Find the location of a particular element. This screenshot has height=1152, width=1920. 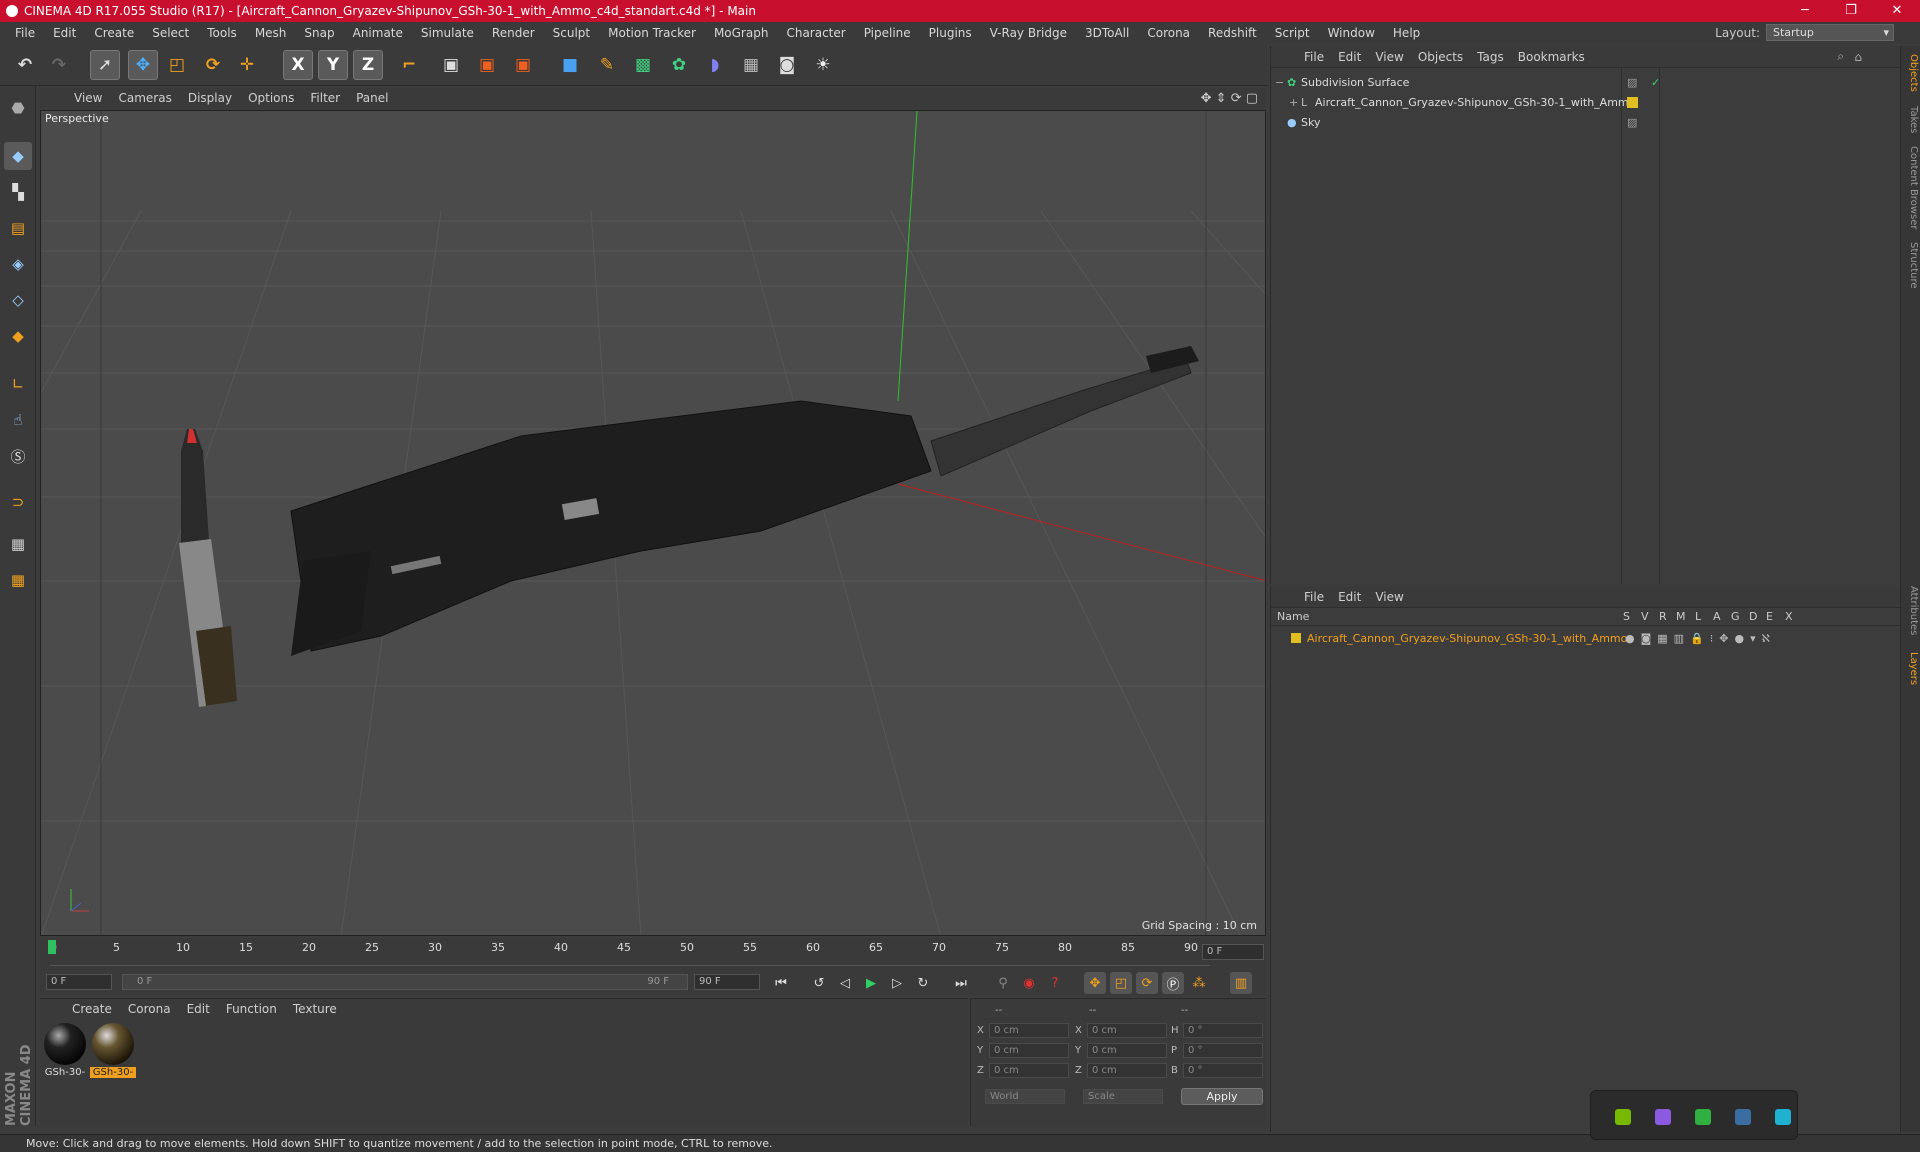

viewport-menu-options: Options is located at coordinates (271, 98).